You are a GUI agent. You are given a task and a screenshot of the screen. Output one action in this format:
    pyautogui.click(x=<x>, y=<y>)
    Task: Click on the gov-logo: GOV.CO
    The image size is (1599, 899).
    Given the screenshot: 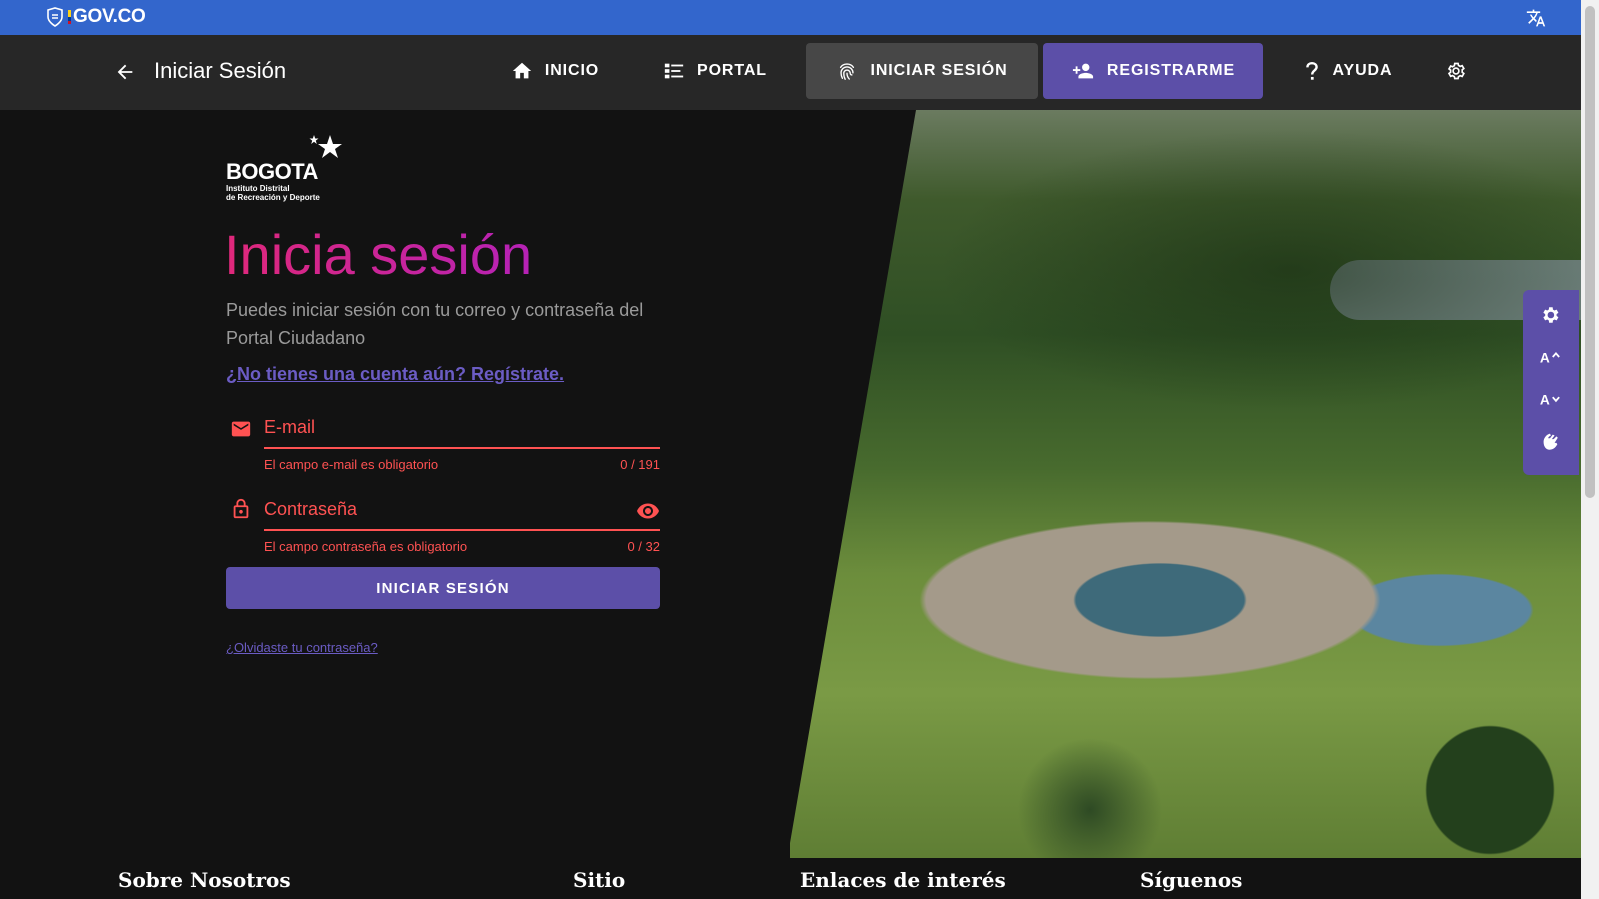 What is the action you would take?
    pyautogui.click(x=96, y=17)
    